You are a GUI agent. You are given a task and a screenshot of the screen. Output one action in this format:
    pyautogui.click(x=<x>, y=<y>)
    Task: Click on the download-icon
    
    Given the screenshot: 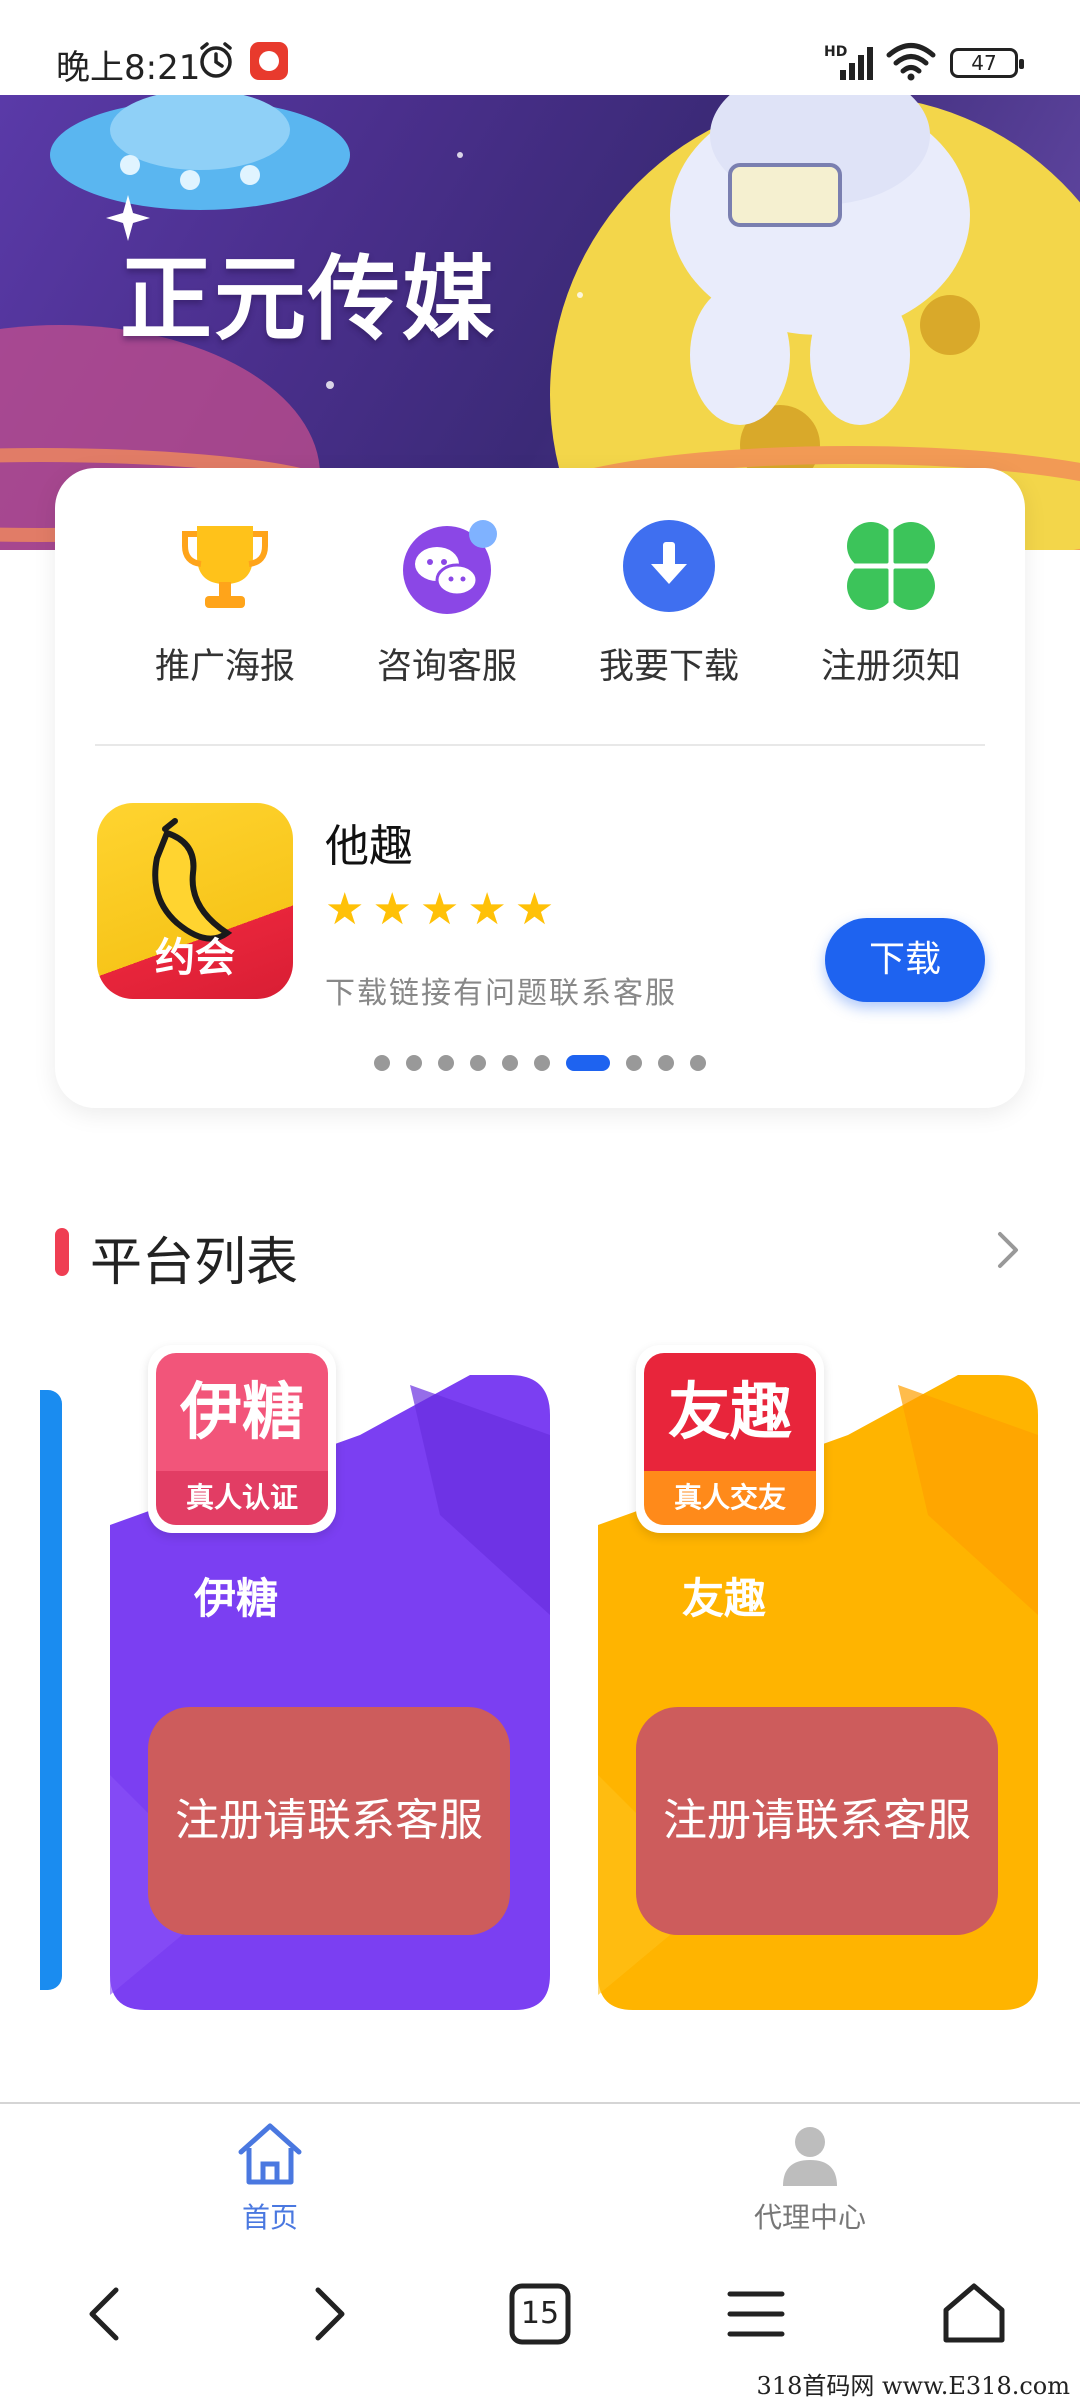 What is the action you would take?
    pyautogui.click(x=669, y=566)
    